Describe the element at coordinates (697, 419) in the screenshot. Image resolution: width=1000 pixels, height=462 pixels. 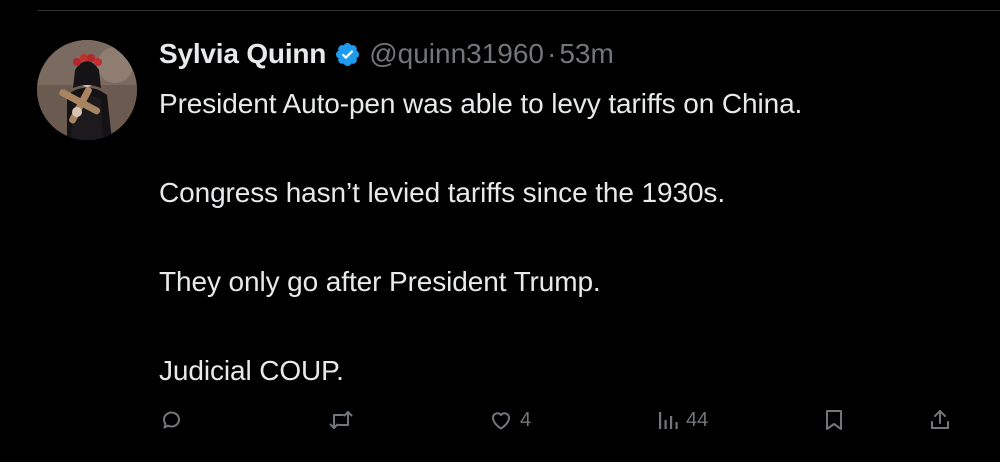
I see `views-count: 44` at that location.